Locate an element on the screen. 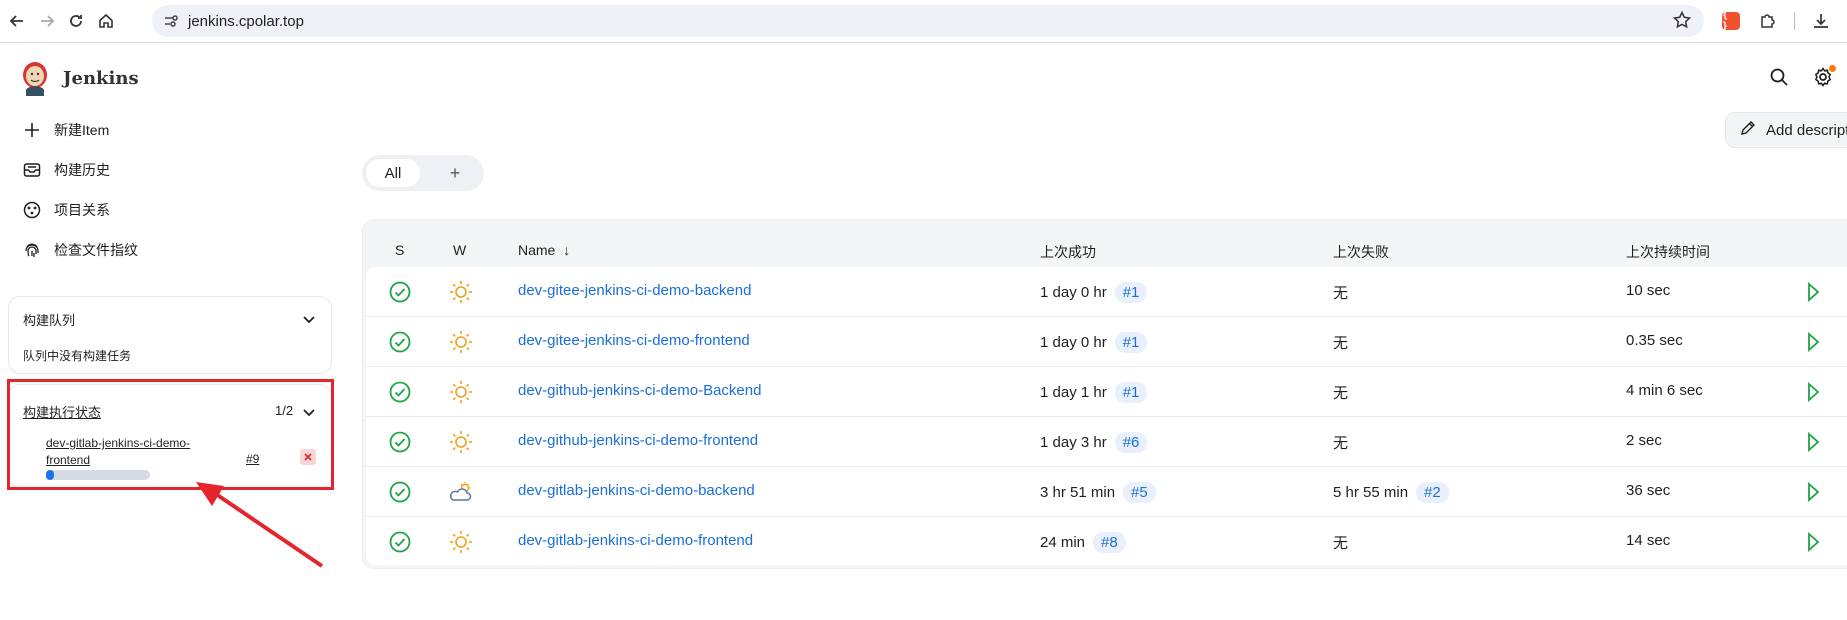  highlight-box is located at coordinates (170, 434).